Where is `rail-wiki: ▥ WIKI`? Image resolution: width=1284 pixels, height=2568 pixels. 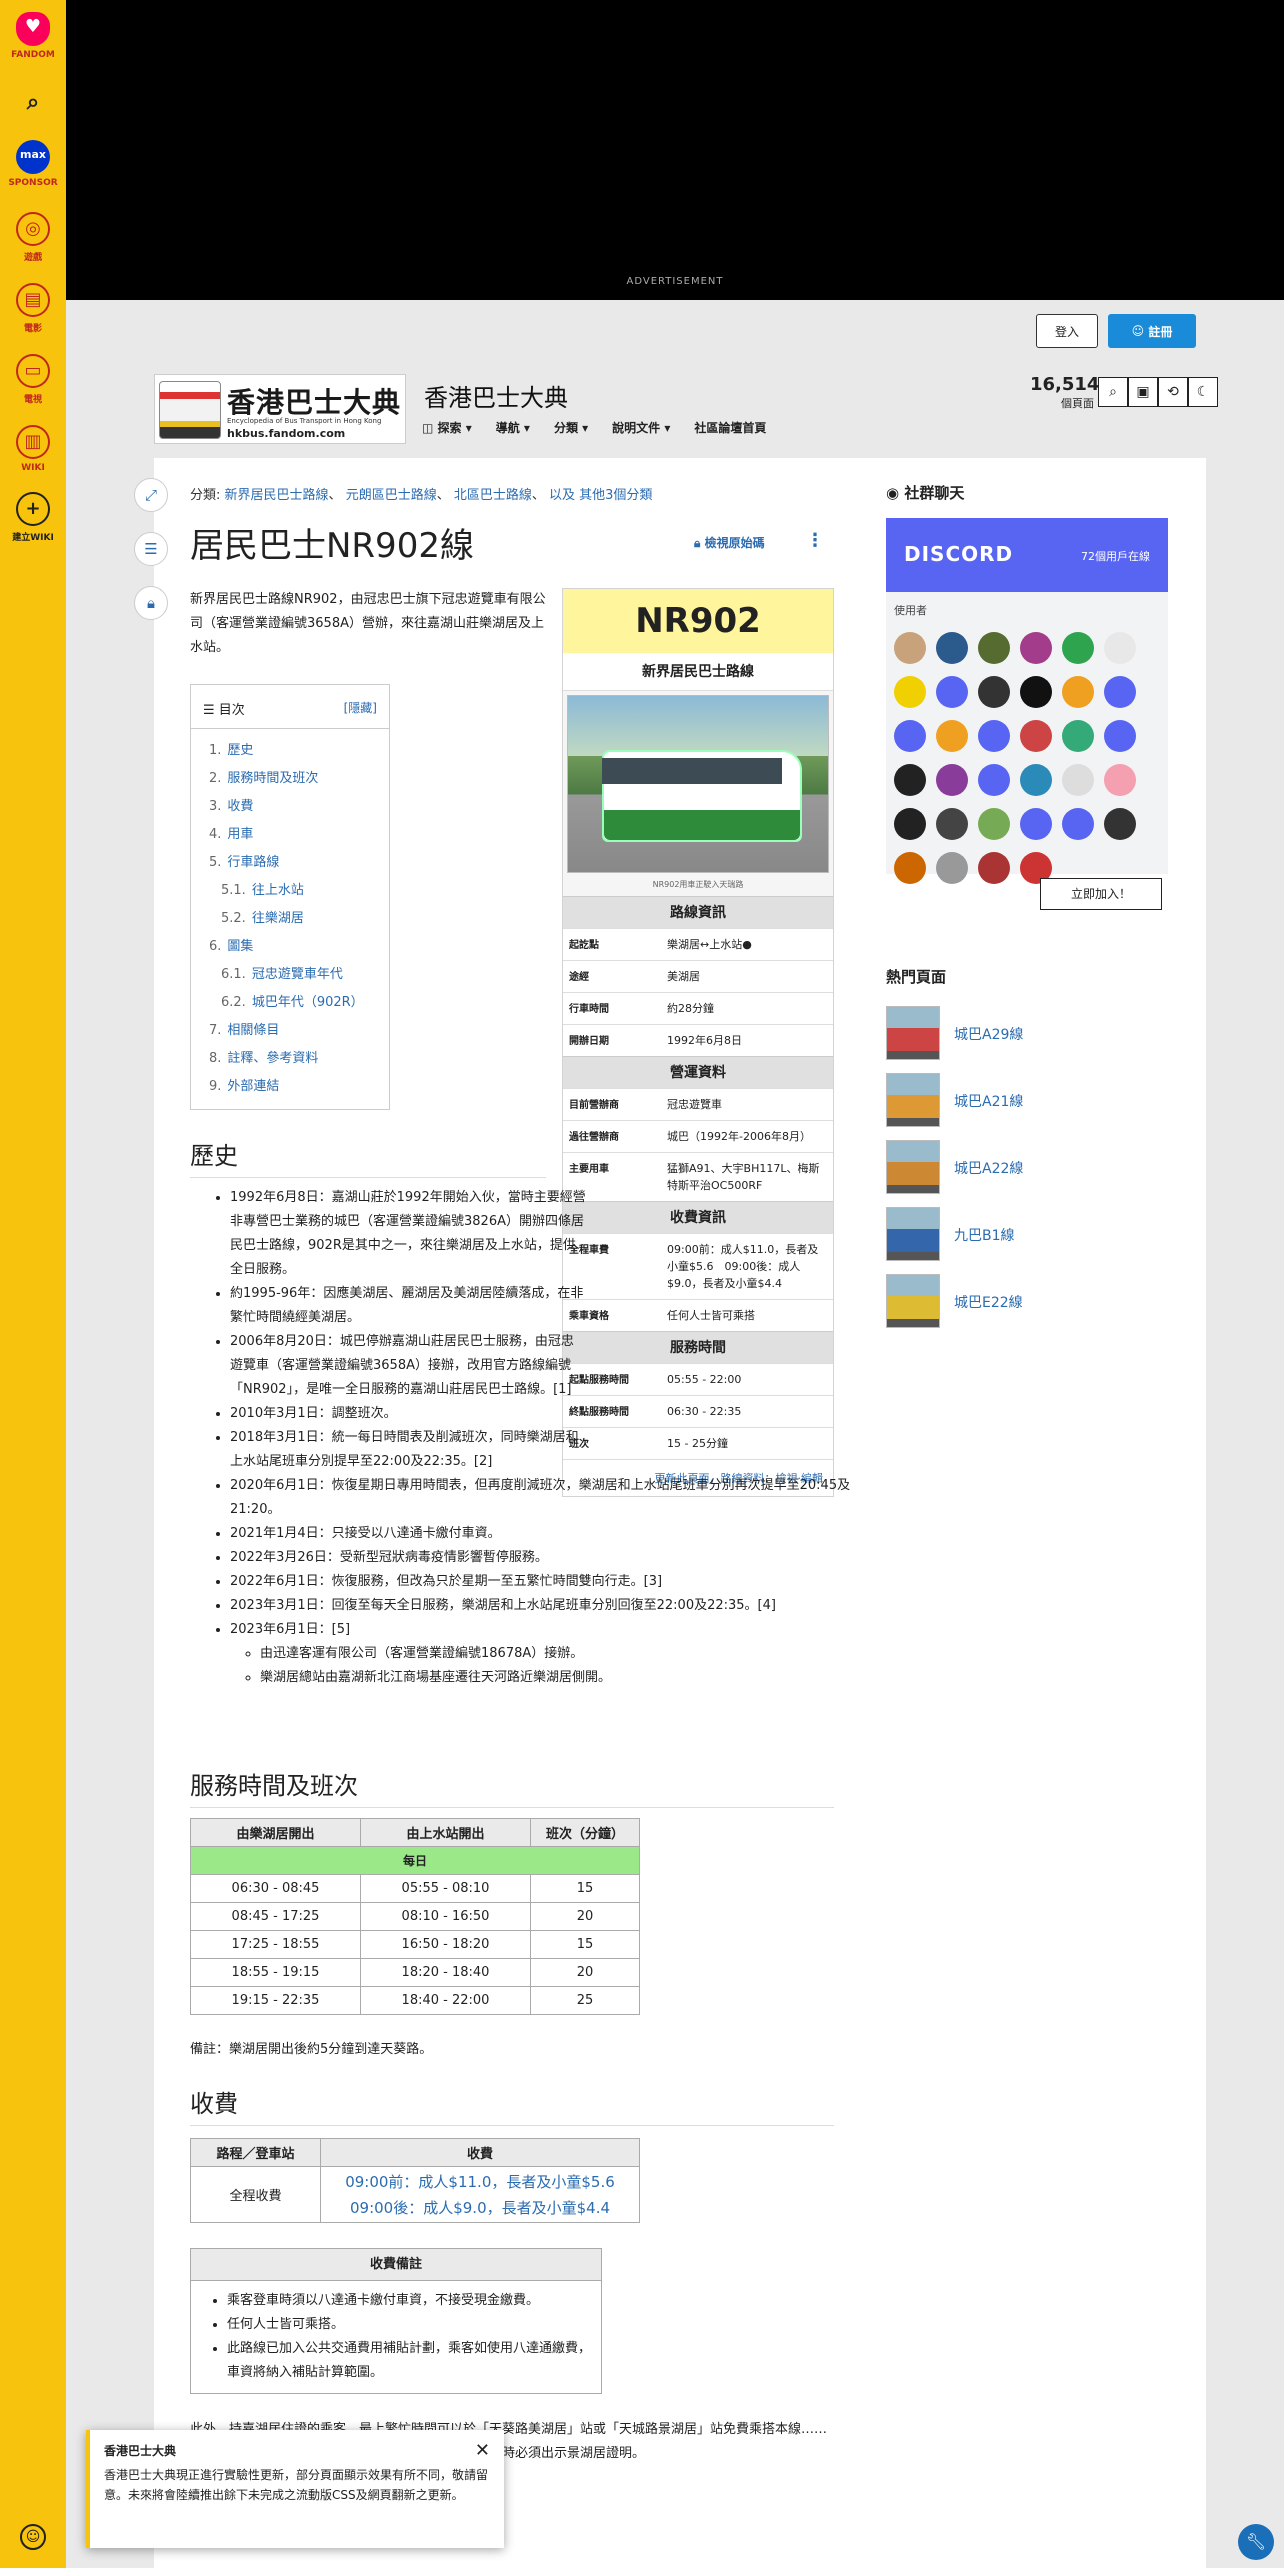
rail-wiki: ▥ WIKI is located at coordinates (33, 449).